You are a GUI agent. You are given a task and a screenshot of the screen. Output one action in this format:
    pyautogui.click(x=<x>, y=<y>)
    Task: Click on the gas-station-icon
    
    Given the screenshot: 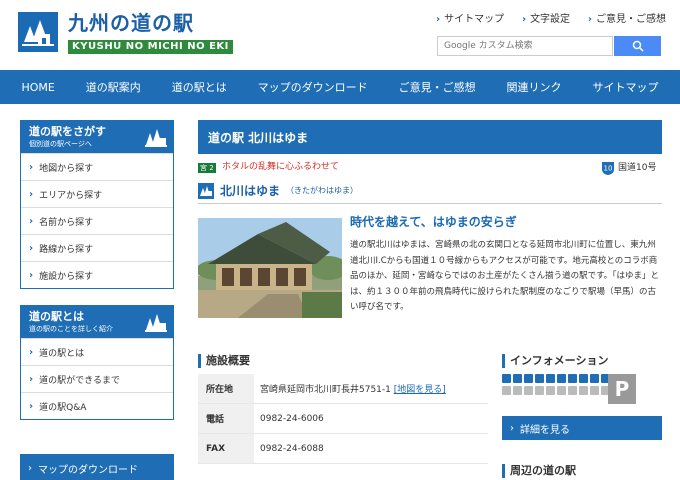 What is the action you would take?
    pyautogui.click(x=561, y=390)
    